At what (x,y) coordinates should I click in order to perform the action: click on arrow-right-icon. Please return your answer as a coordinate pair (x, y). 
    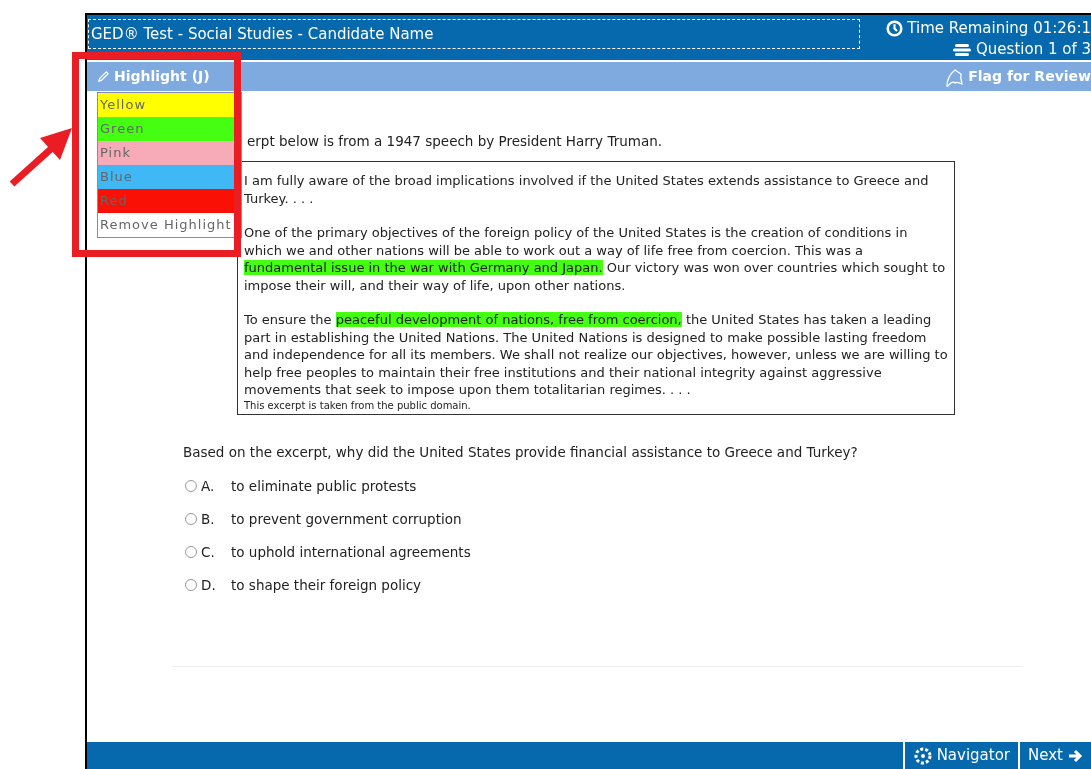
    Looking at the image, I should click on (1075, 755).